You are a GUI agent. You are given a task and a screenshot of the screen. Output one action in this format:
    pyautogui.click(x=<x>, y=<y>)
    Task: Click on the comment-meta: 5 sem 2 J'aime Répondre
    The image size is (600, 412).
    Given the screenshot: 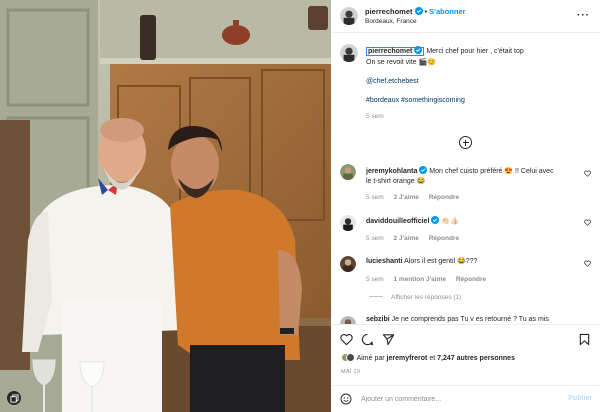 What is the action you would take?
    pyautogui.click(x=412, y=238)
    